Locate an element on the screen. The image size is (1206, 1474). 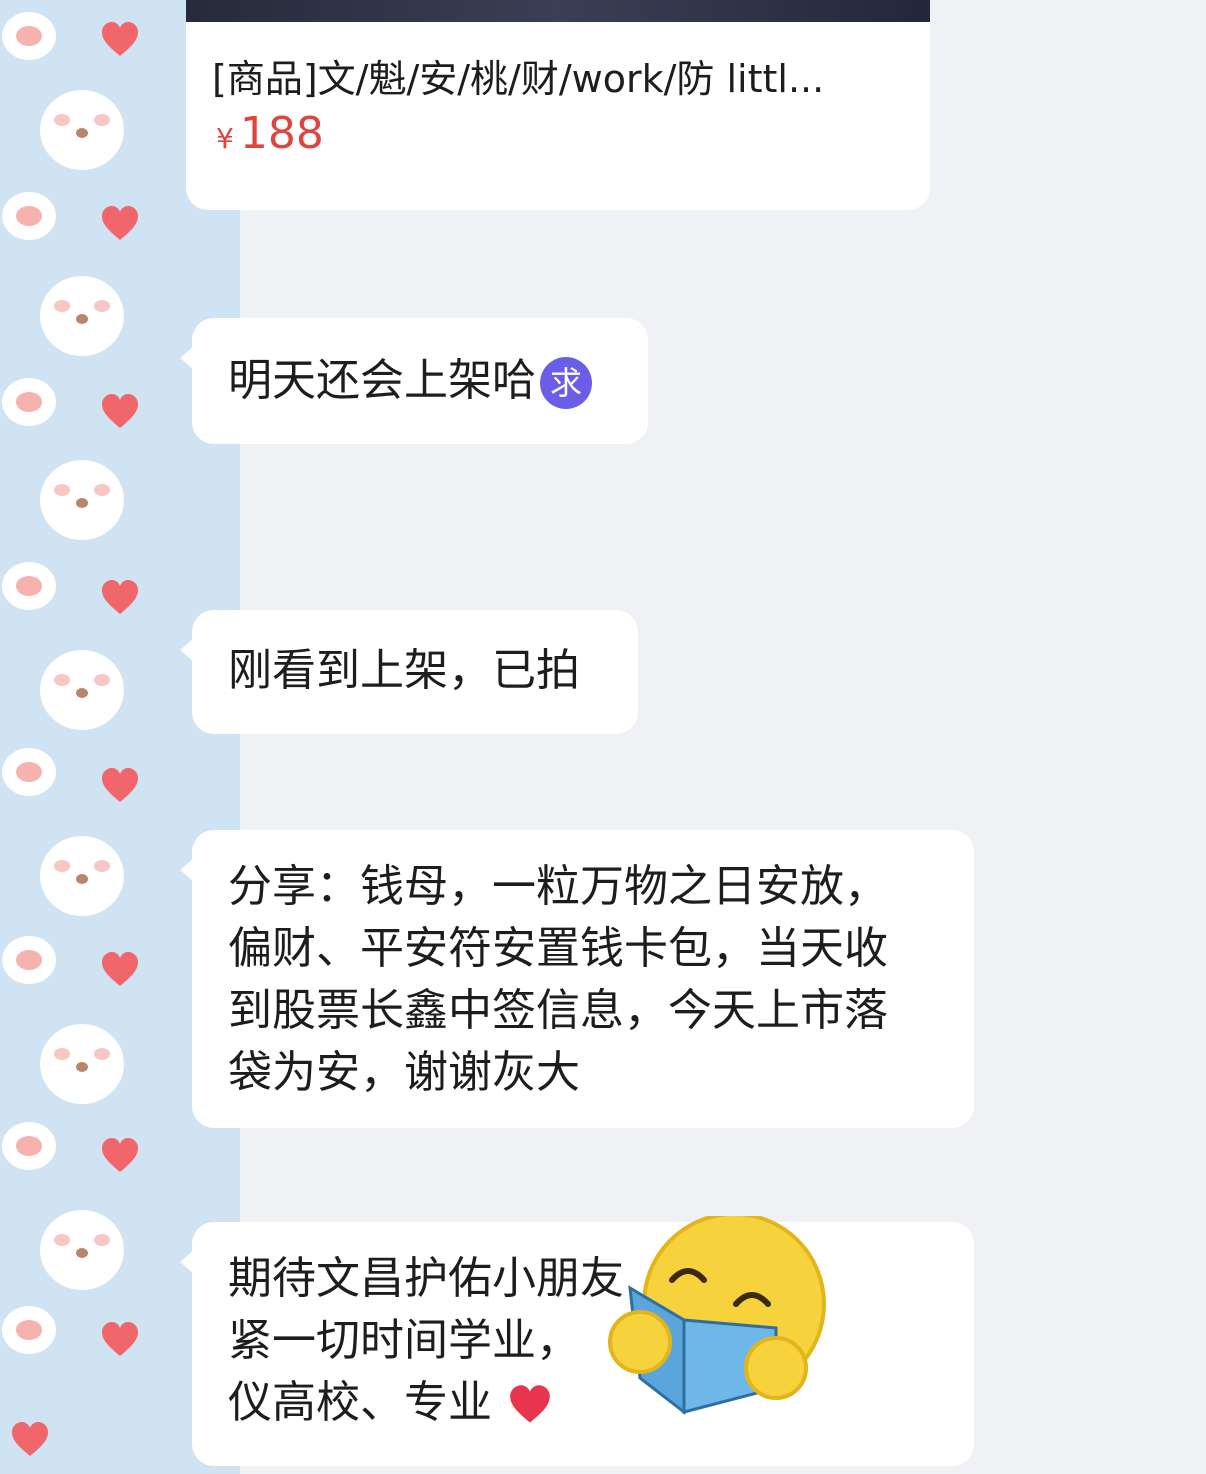
message-line: 到股票长鑫中签信息，今天上市落 is located at coordinates (558, 1010).